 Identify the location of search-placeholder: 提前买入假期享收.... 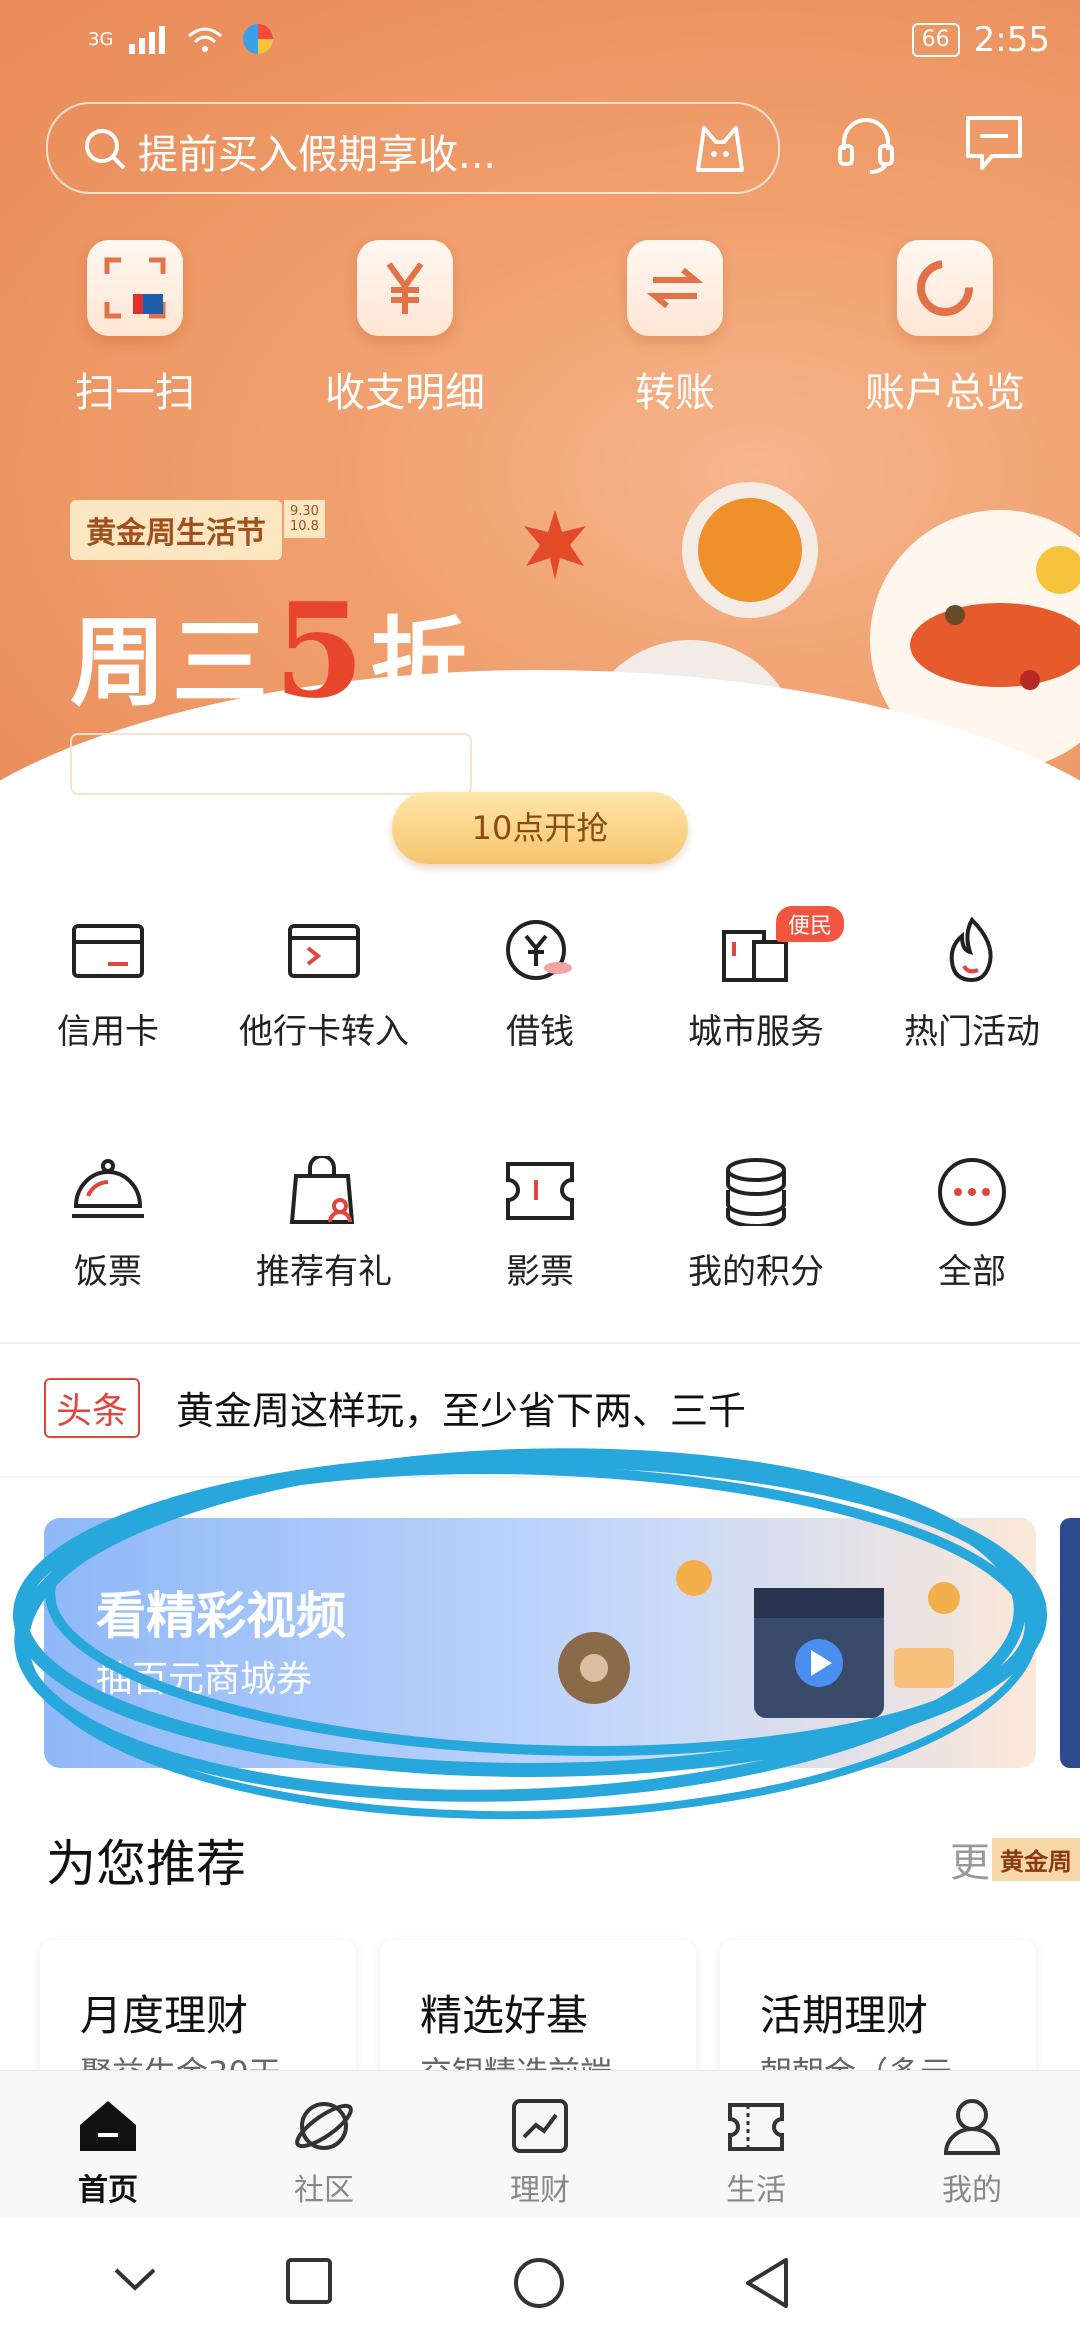
(317, 155).